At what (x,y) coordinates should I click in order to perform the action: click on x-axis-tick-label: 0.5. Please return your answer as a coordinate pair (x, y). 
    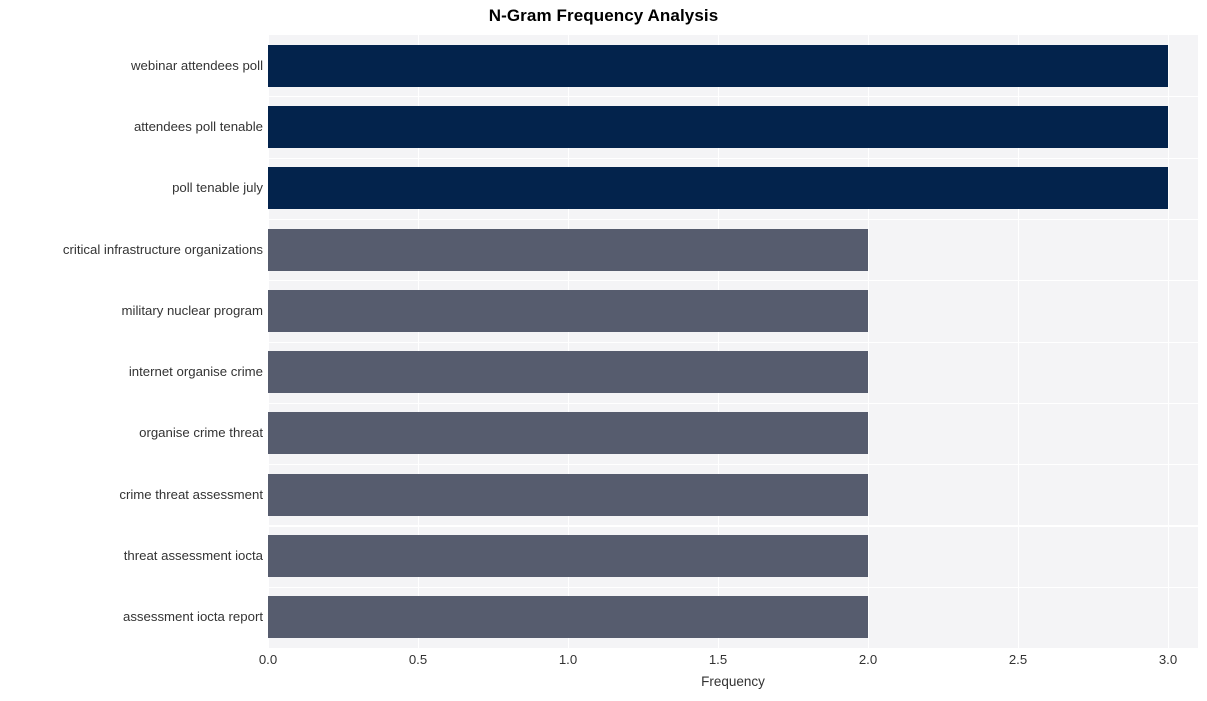
    Looking at the image, I should click on (418, 659).